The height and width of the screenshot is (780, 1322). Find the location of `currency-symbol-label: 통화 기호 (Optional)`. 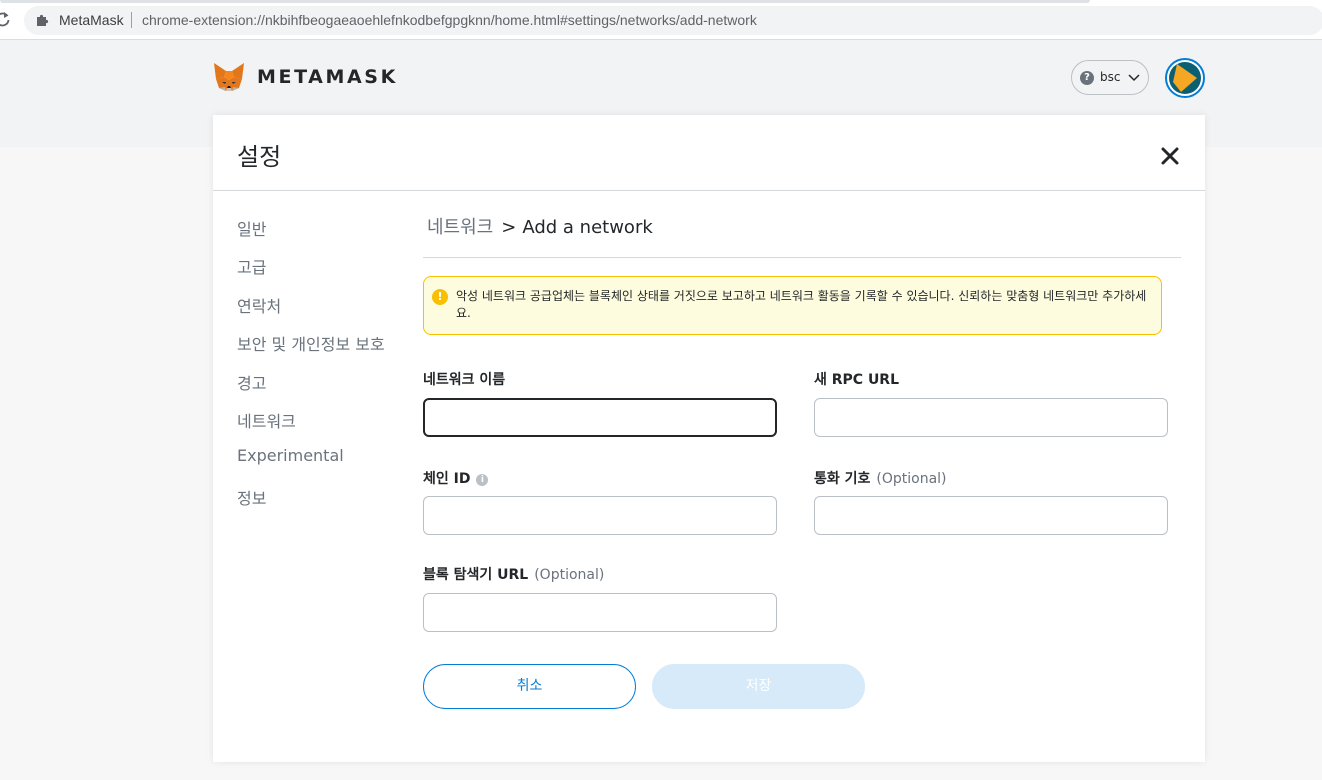

currency-symbol-label: 통화 기호 (Optional) is located at coordinates (880, 478).